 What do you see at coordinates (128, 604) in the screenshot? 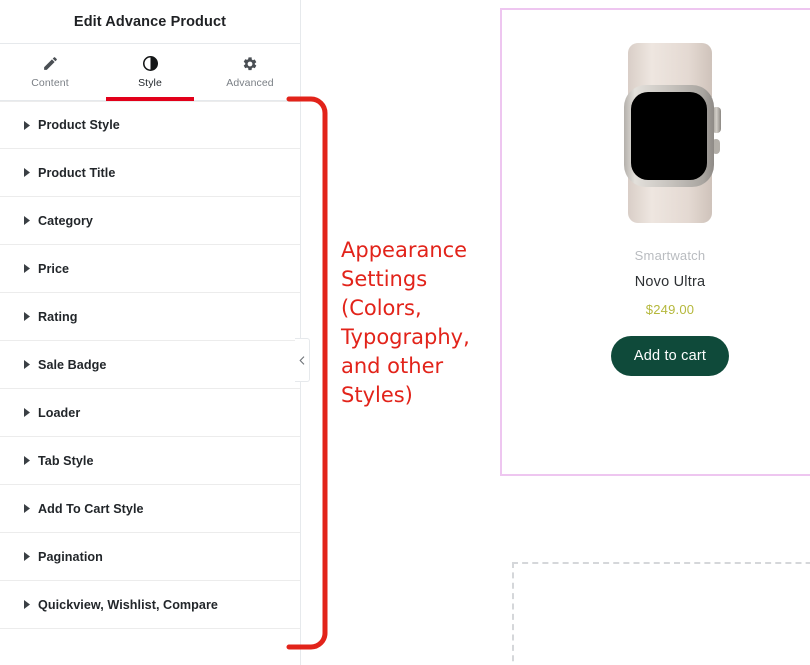
I see `section-label: Quickview, Wishlist, Compare` at bounding box center [128, 604].